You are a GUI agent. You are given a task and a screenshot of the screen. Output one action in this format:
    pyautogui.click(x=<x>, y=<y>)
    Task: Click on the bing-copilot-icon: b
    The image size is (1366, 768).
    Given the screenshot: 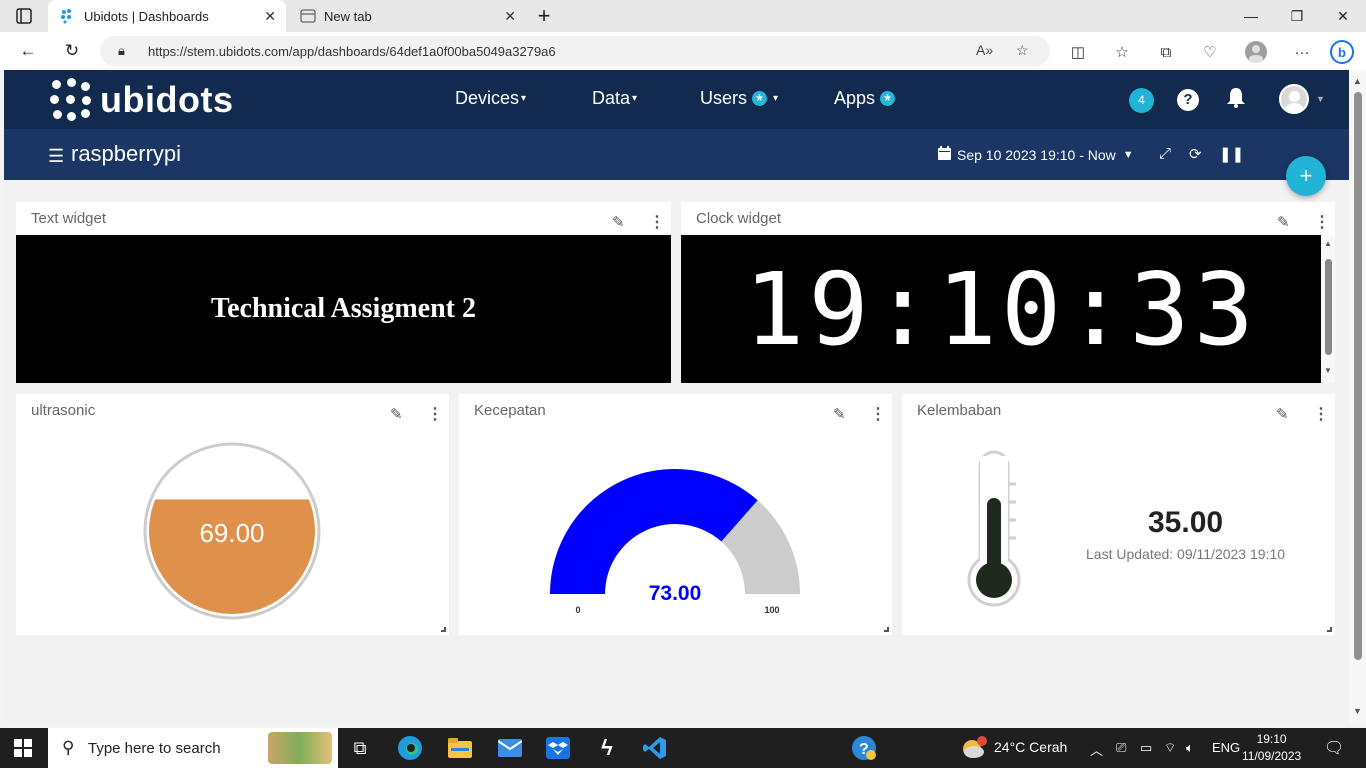 What is the action you would take?
    pyautogui.click(x=1342, y=52)
    